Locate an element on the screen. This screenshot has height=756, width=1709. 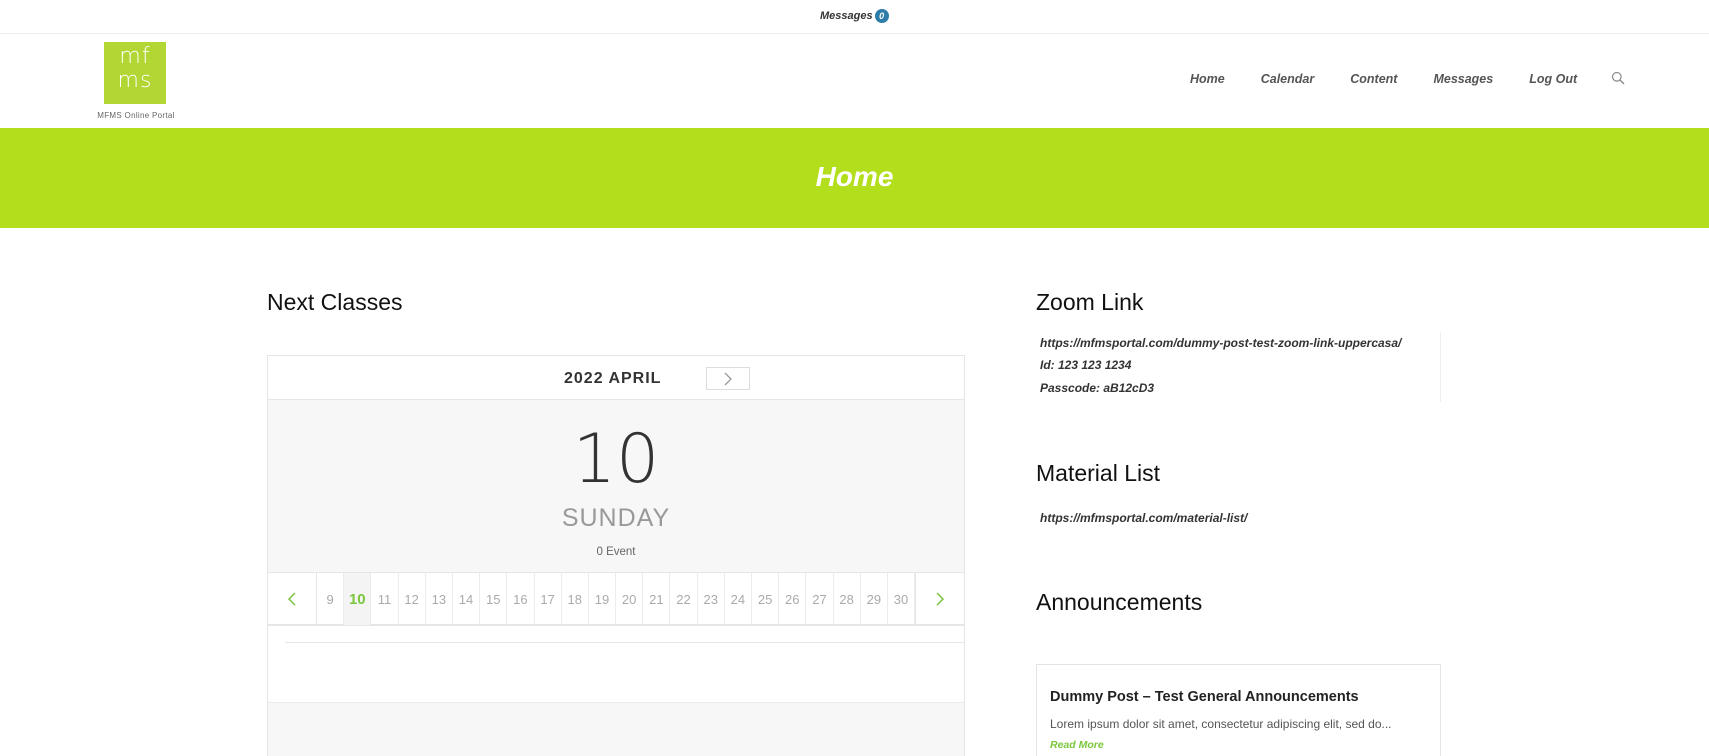
calendar-day-14: 14 is located at coordinates (467, 599).